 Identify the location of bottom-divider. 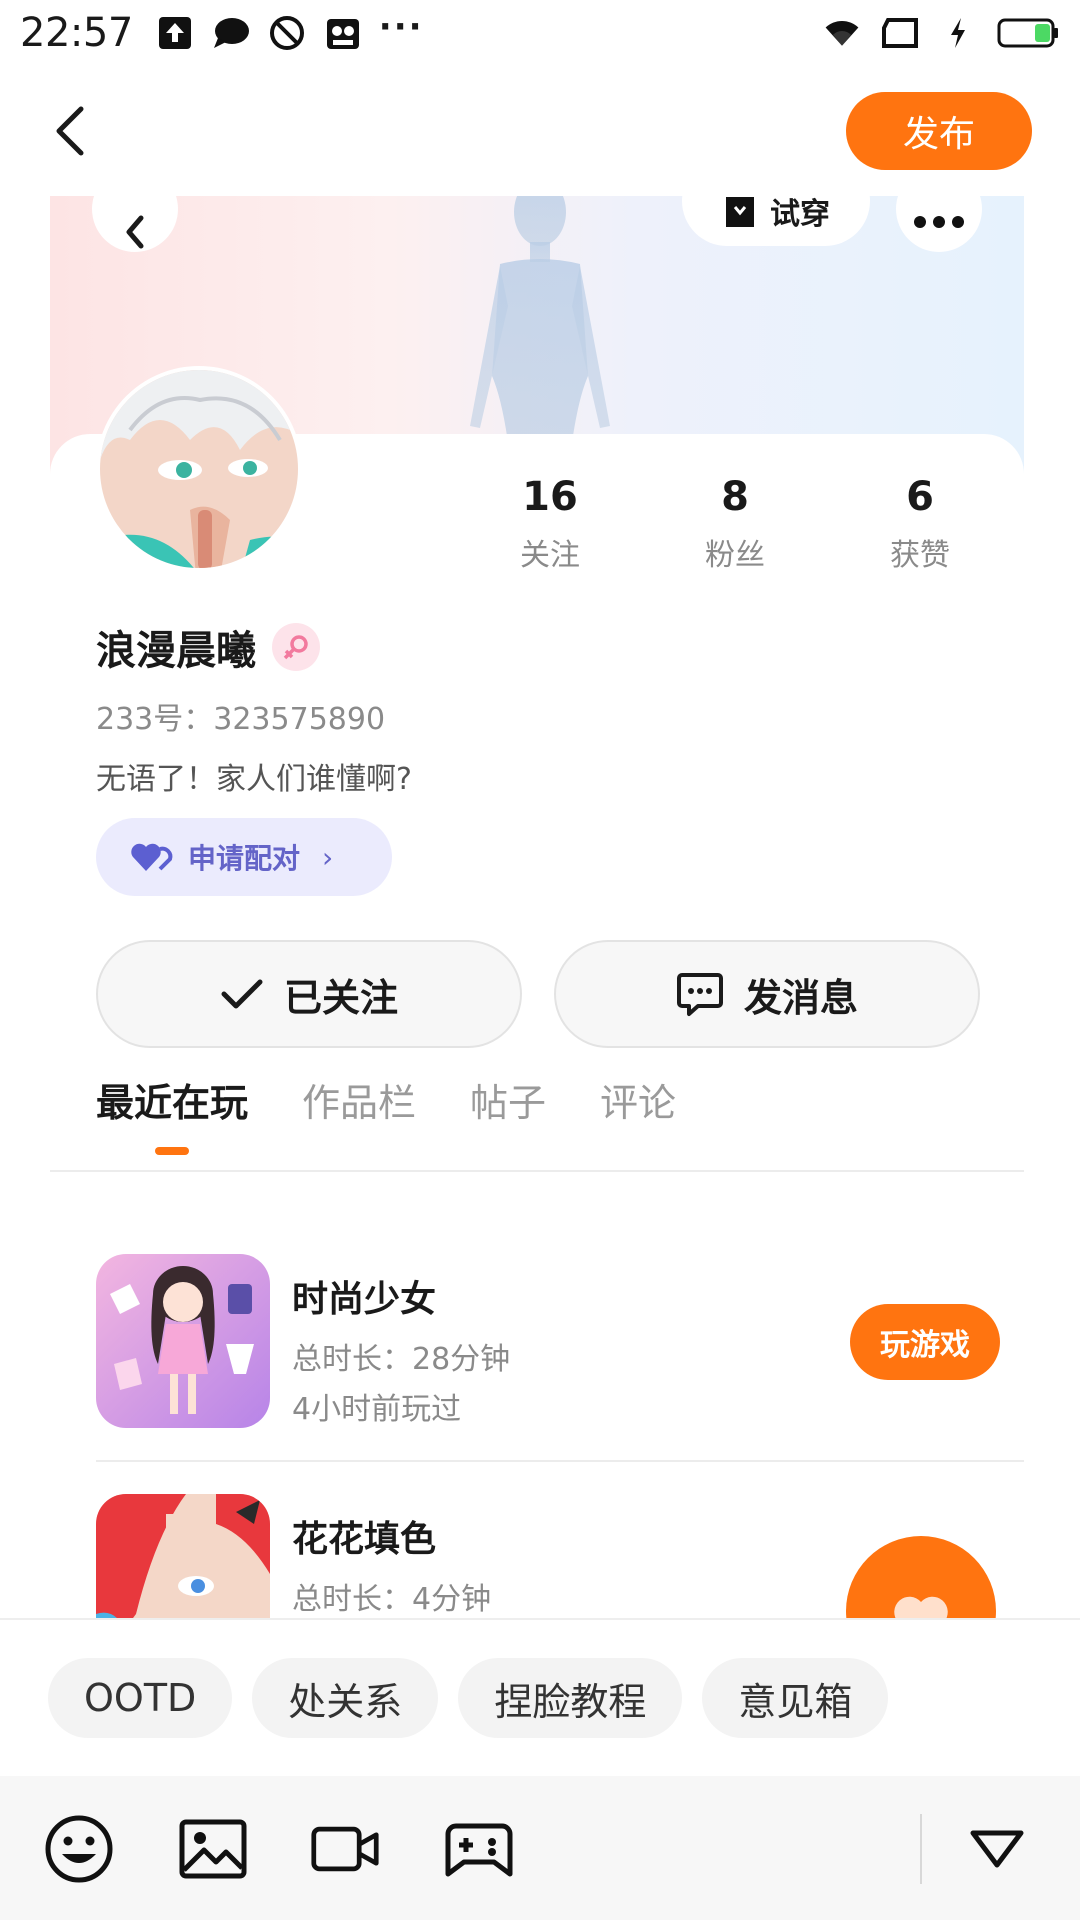
(540, 1619).